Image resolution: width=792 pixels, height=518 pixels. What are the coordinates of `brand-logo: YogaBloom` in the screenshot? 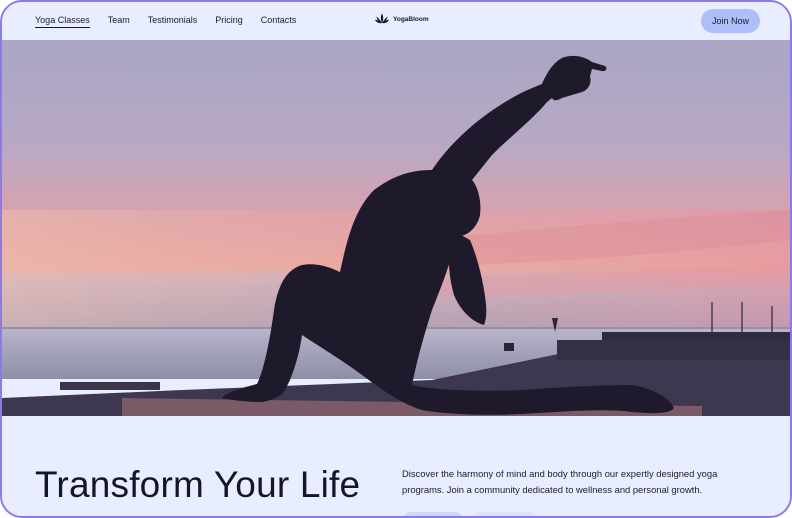 It's located at (401, 19).